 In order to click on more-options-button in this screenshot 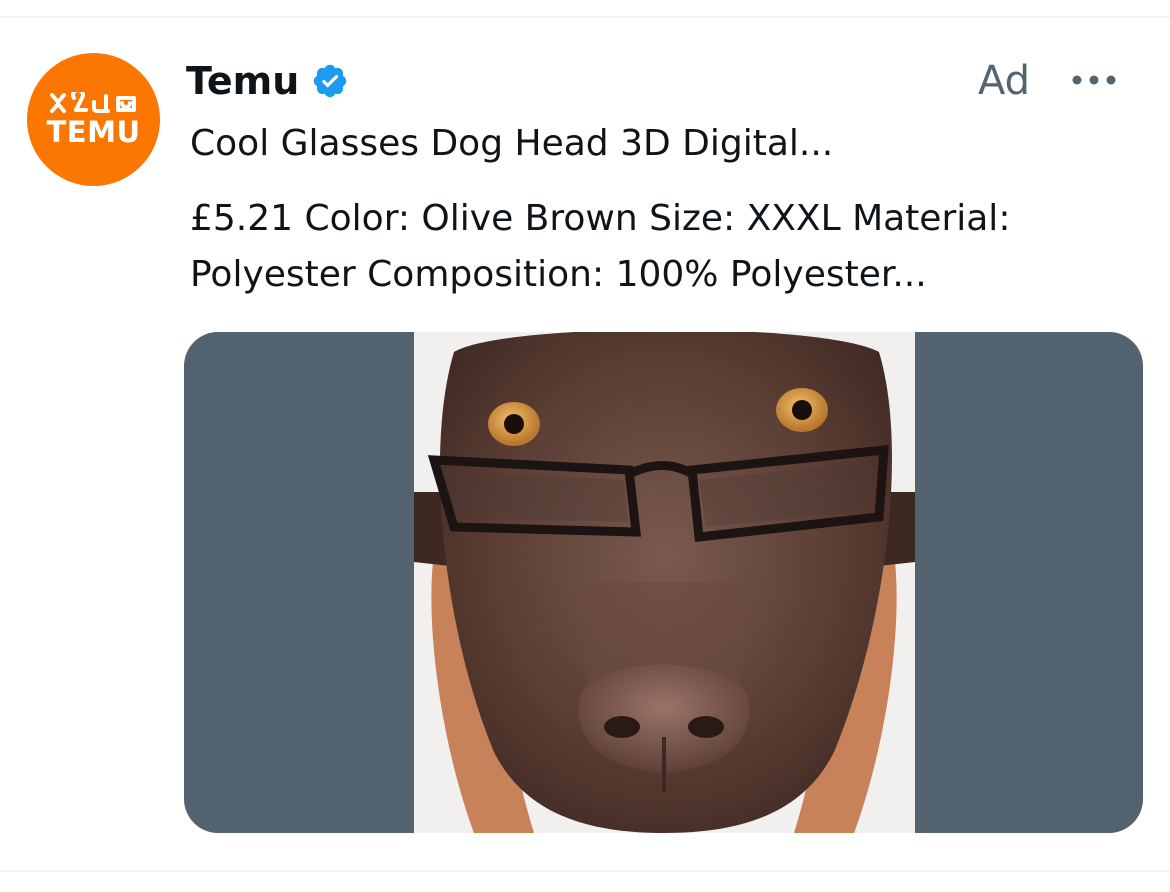, I will do `click(1094, 80)`.